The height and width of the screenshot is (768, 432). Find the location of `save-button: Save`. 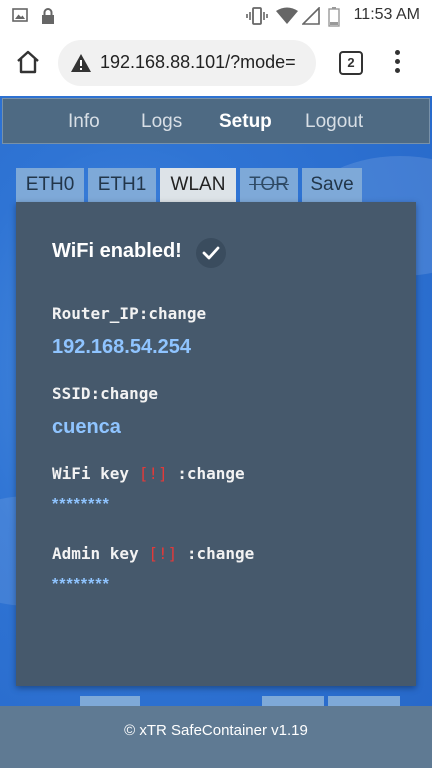

save-button: Save is located at coordinates (332, 185).